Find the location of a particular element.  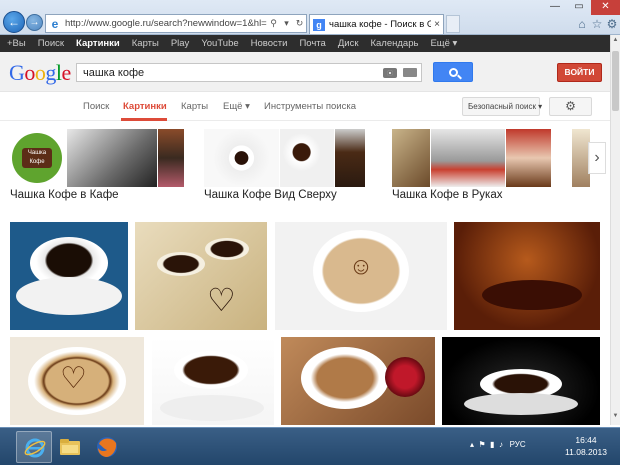

taskbar-internet-explorer is located at coordinates (34, 447).